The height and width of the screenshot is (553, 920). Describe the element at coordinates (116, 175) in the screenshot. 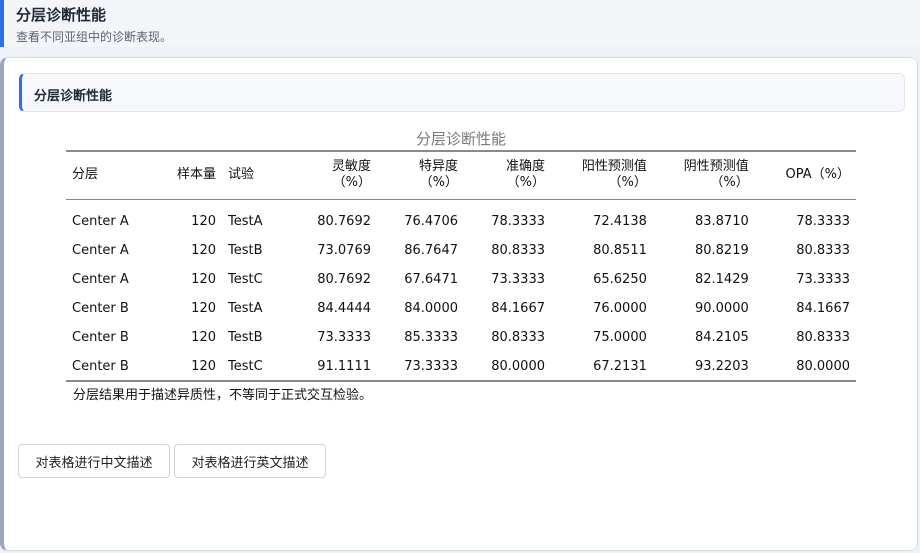

I see `header-col-layer: 分层` at that location.